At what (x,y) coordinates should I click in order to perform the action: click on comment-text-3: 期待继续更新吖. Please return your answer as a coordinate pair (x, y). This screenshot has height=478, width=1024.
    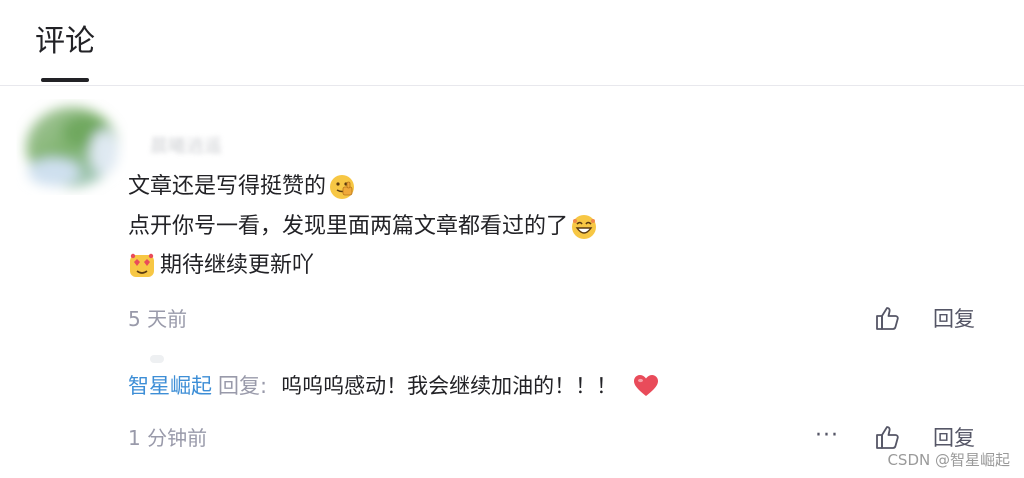
    Looking at the image, I should click on (237, 265).